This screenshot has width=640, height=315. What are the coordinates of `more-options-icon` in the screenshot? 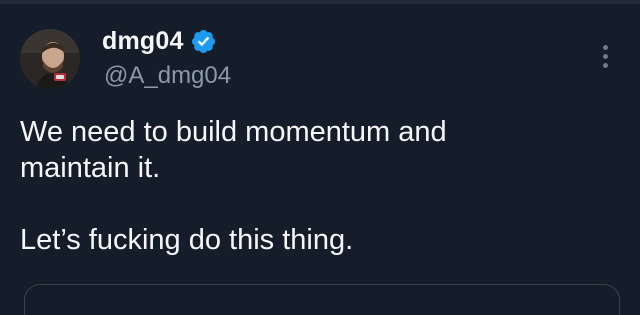 It's located at (605, 56).